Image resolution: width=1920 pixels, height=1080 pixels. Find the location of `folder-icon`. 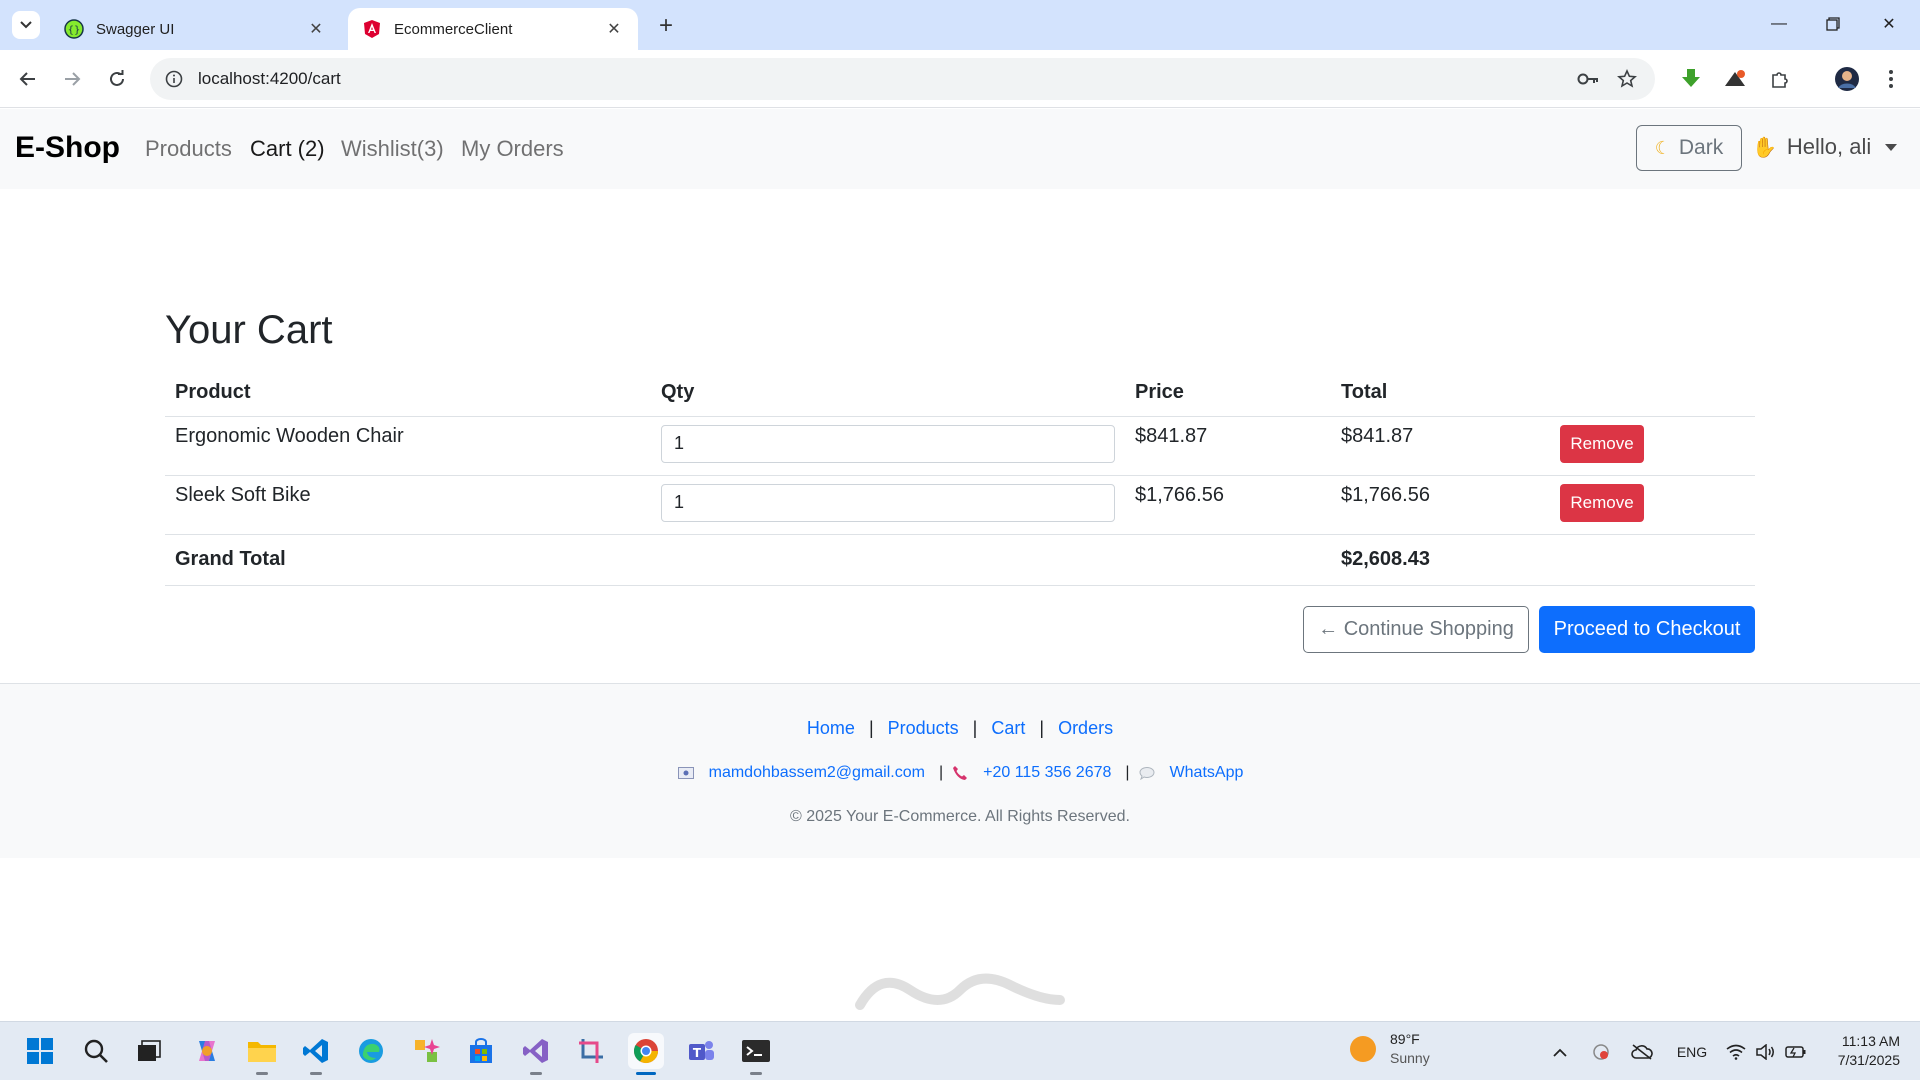

folder-icon is located at coordinates (262, 1052).